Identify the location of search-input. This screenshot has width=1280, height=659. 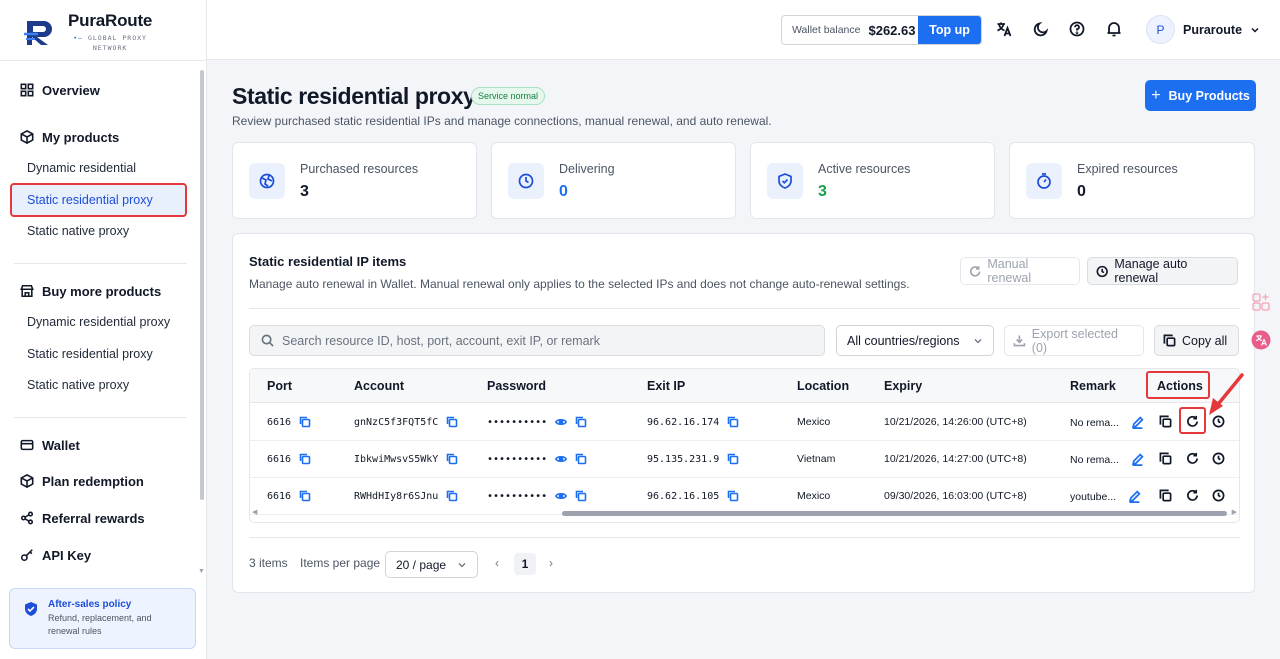
(537, 340).